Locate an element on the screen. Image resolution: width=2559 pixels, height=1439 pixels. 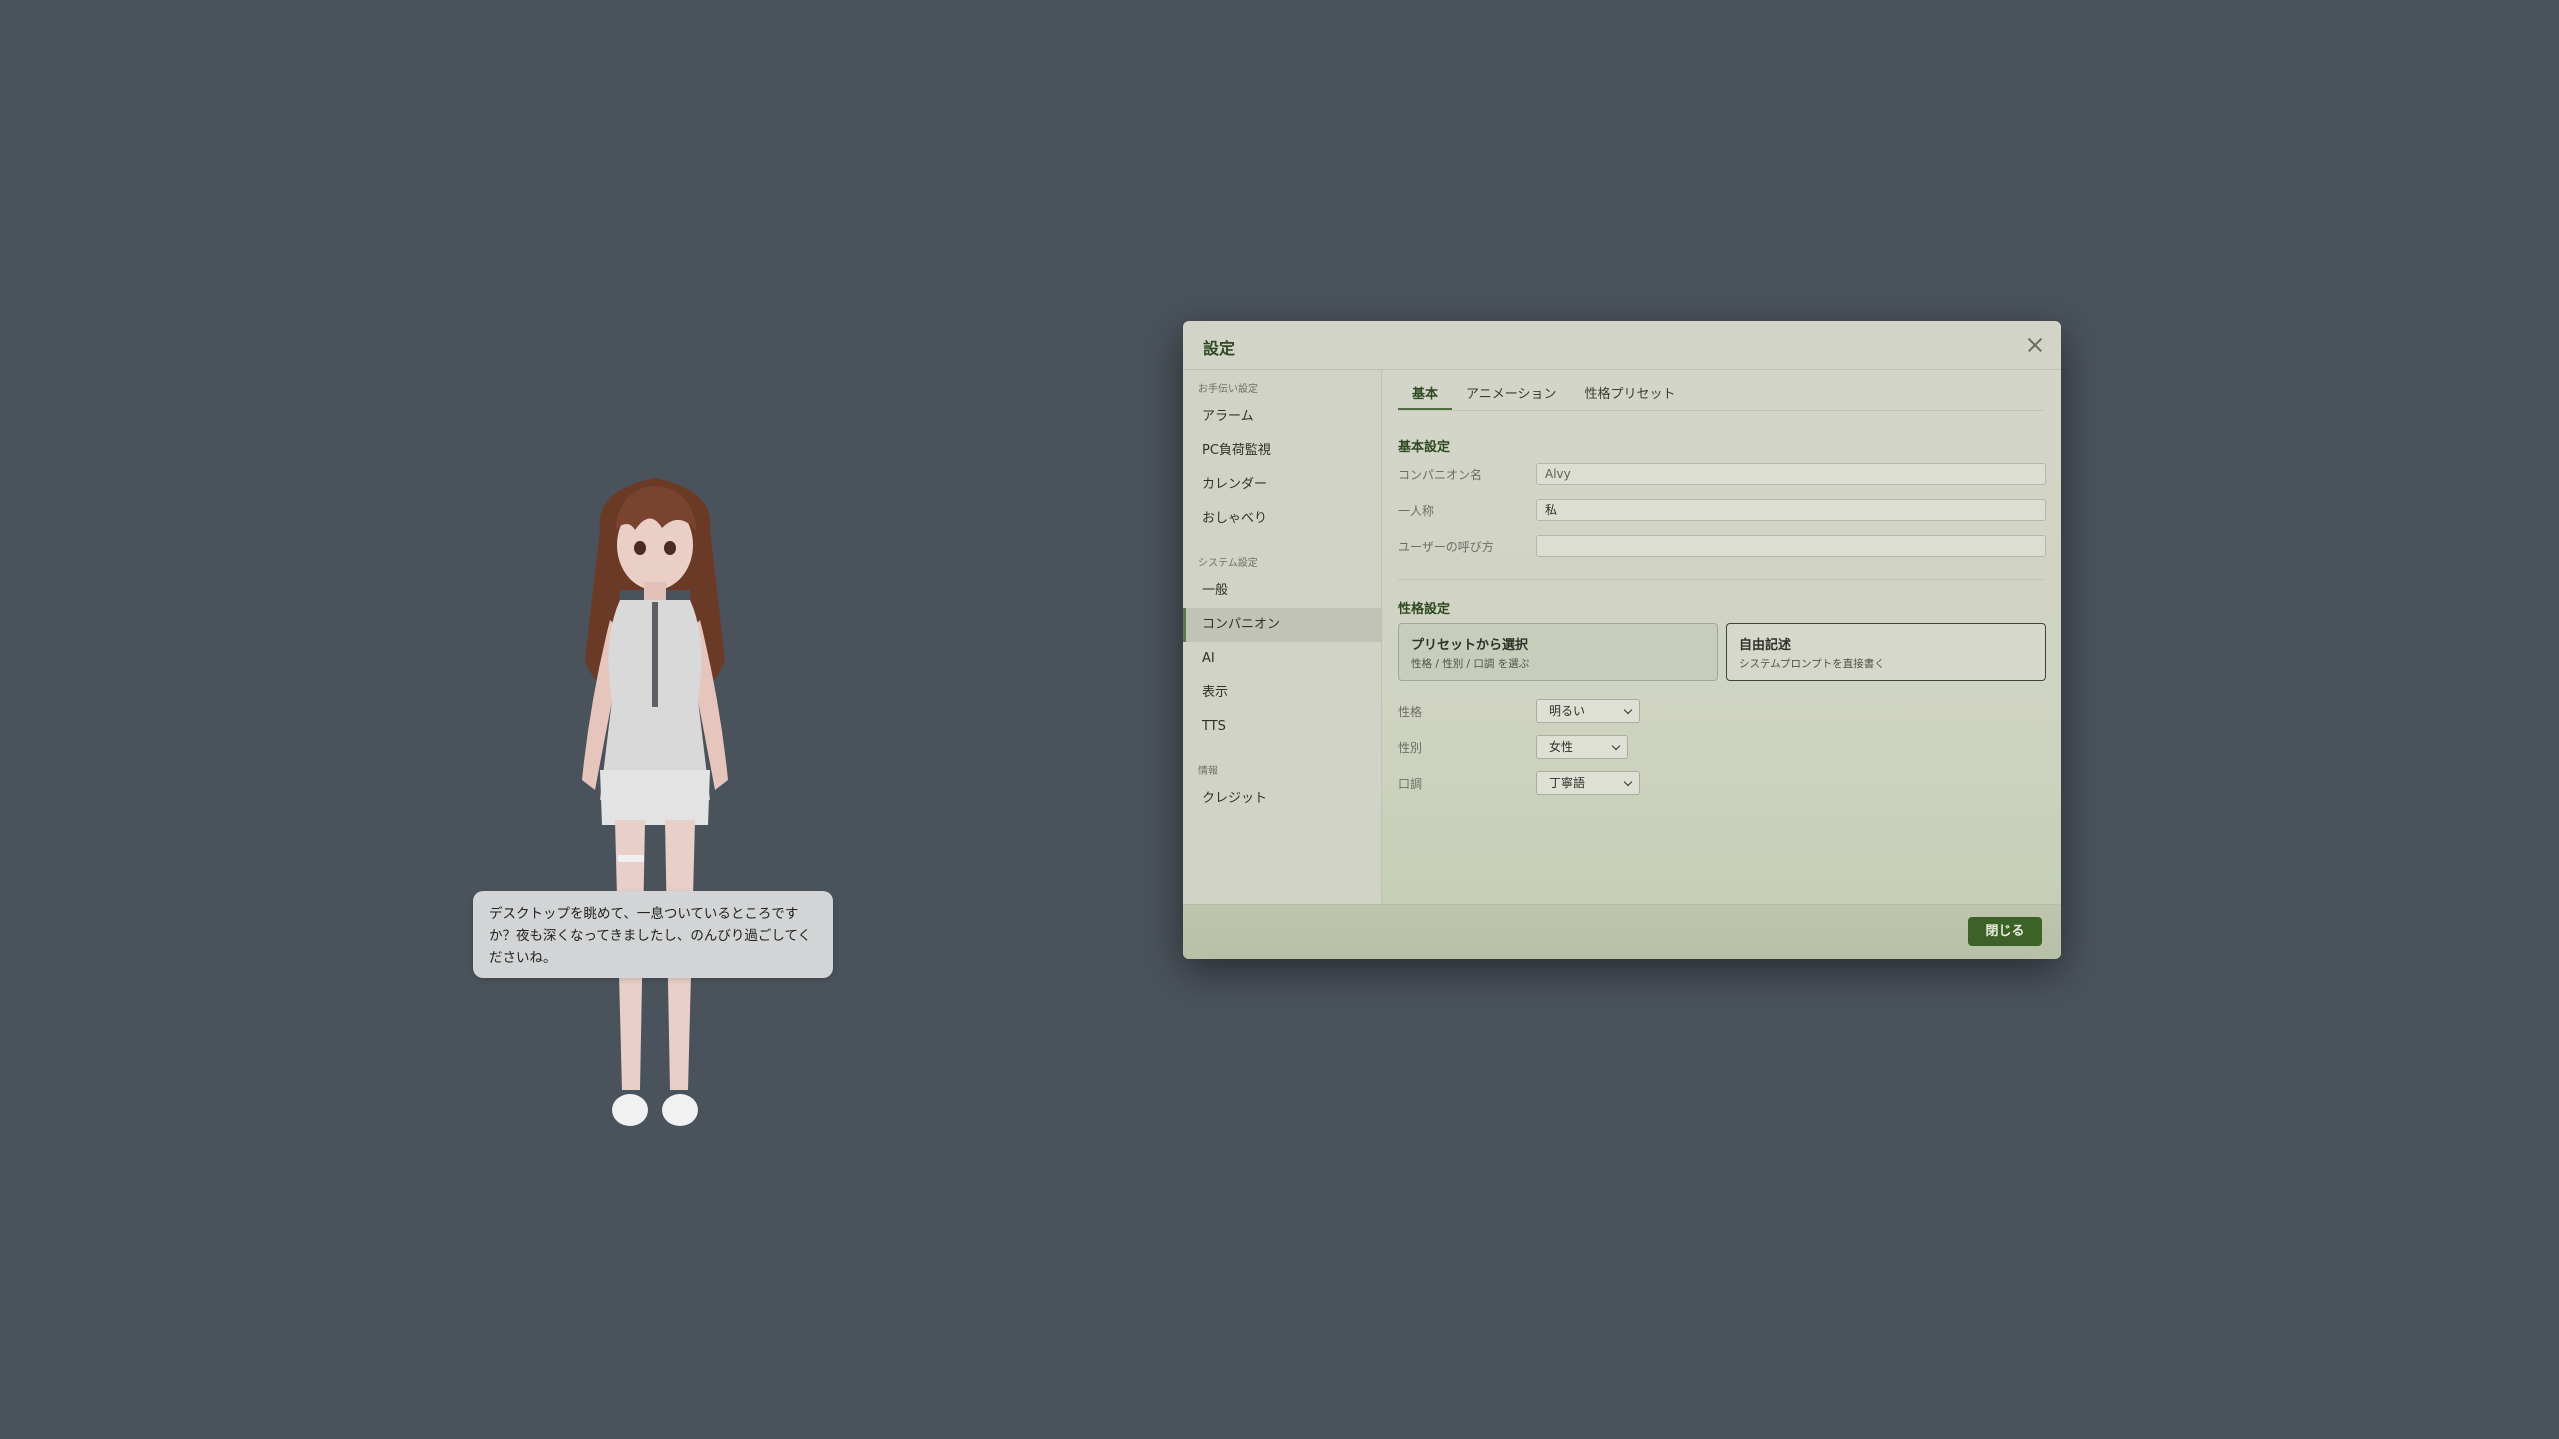
tone-select-value: 丁寧語 is located at coordinates (1567, 783).